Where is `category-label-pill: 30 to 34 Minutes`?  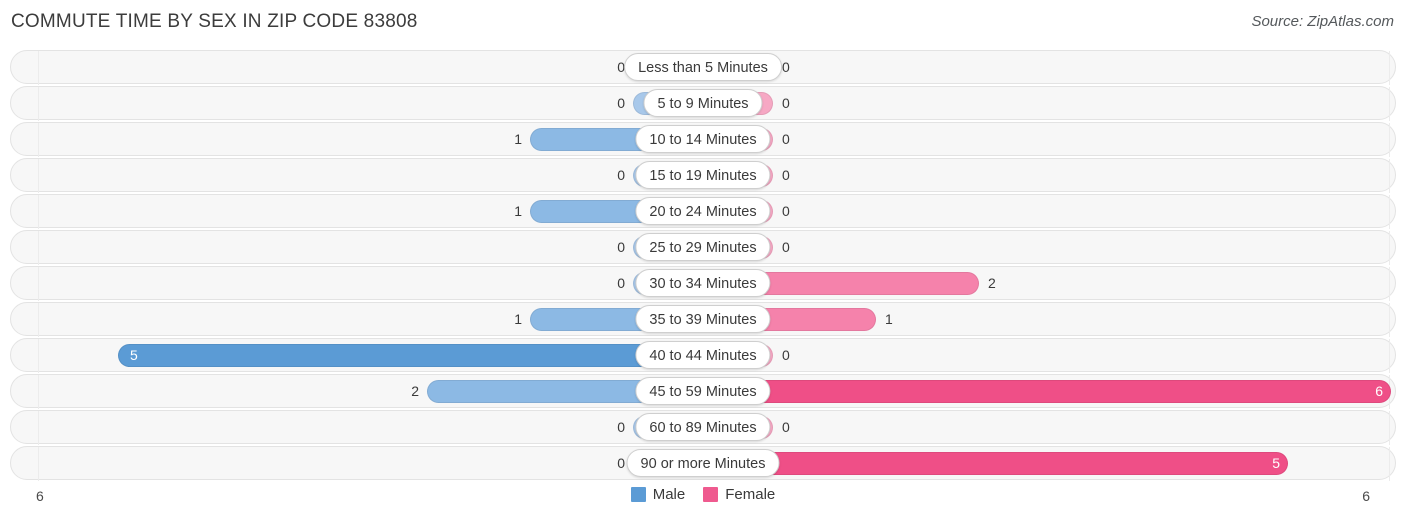 category-label-pill: 30 to 34 Minutes is located at coordinates (703, 283).